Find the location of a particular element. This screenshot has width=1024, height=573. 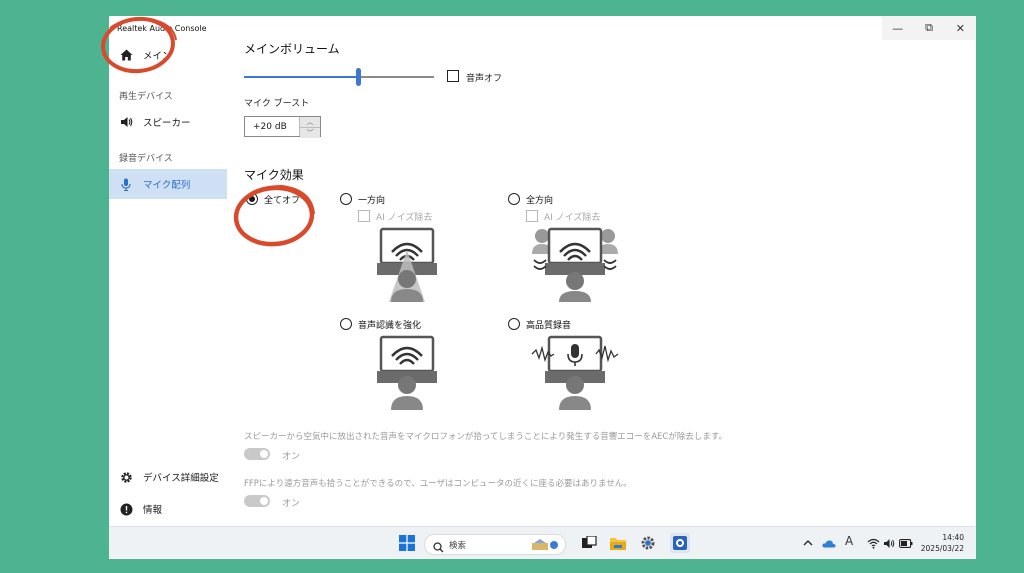

option-omni-label: 全方向 is located at coordinates (540, 201).